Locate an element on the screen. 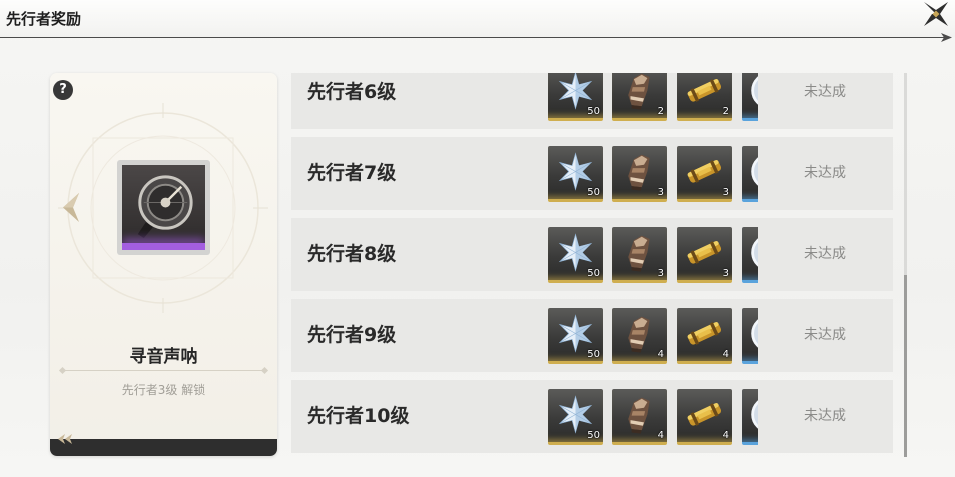  top-bar: 先行者奖励 is located at coordinates (477, 18).